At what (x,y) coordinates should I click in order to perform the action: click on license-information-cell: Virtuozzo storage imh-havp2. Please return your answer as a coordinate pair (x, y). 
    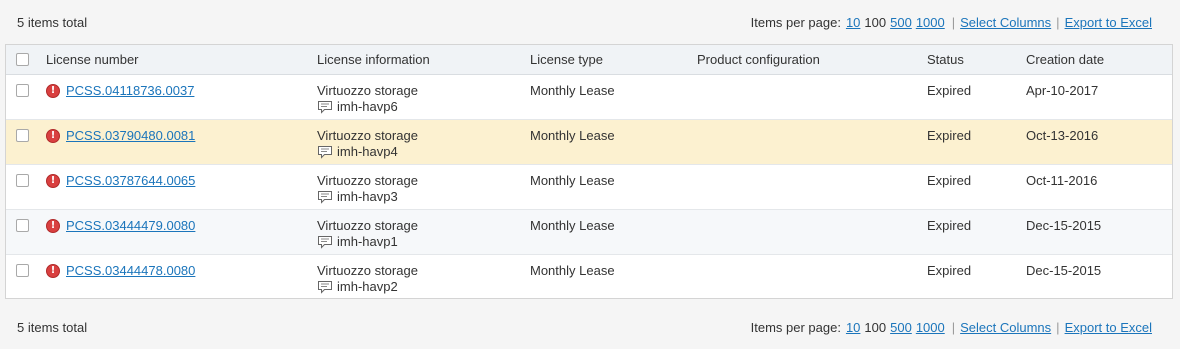
    Looking at the image, I should click on (367, 278).